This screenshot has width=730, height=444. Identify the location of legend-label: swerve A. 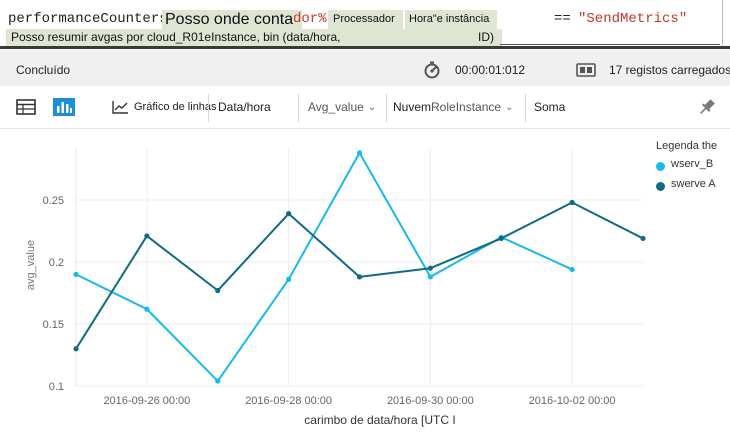
(693, 184).